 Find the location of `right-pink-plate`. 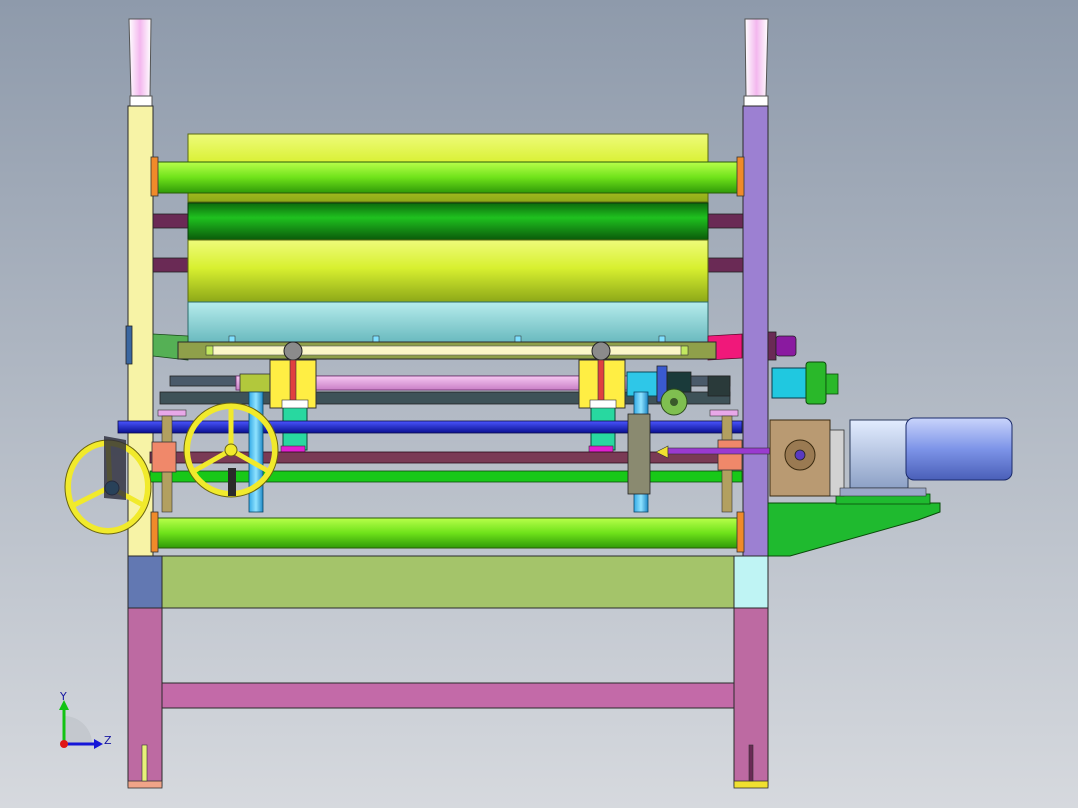

right-pink-plate is located at coordinates (724, 413).